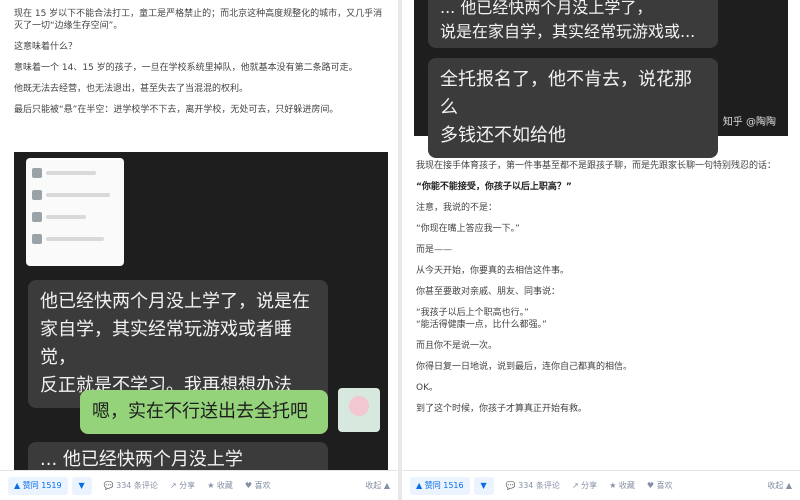 The width and height of the screenshot is (800, 500). What do you see at coordinates (75, 212) in the screenshot?
I see `thumbnail-image` at bounding box center [75, 212].